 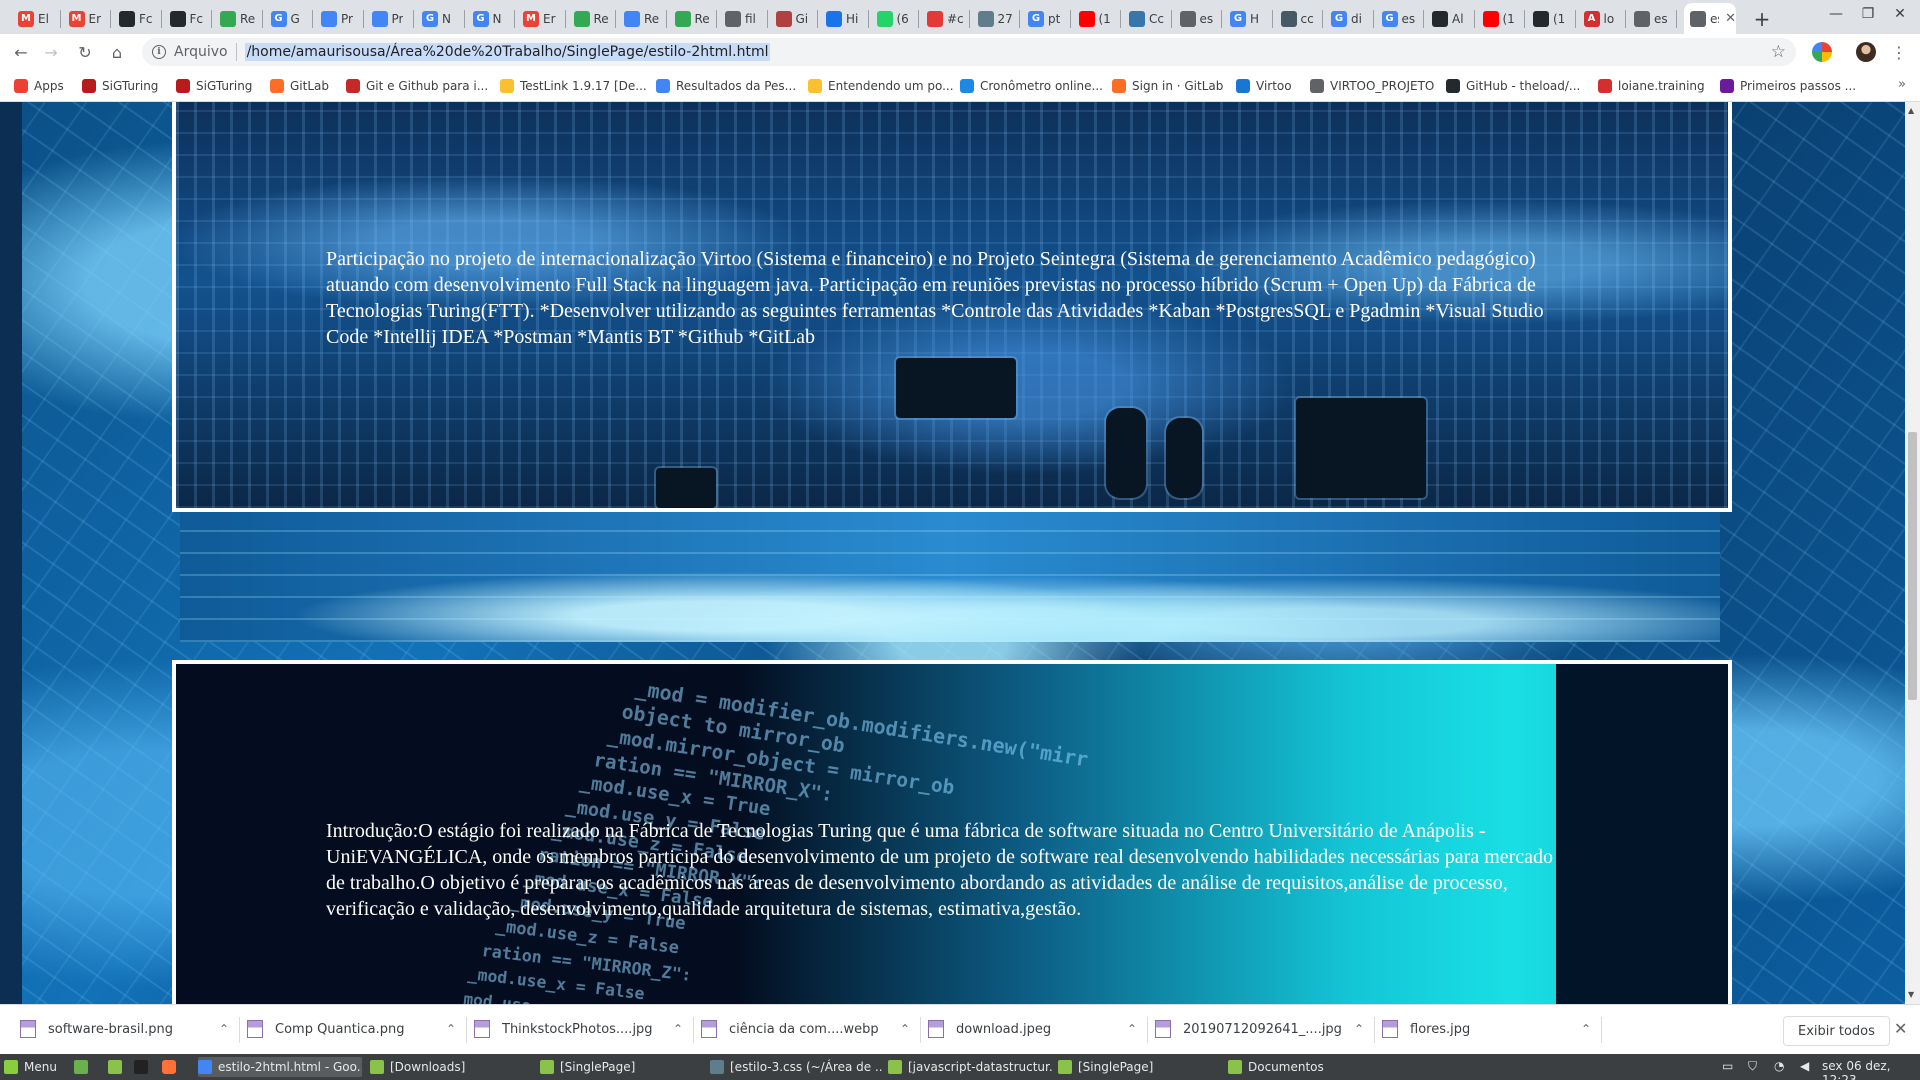 I want to click on scroll-thumb, so click(x=1912, y=566).